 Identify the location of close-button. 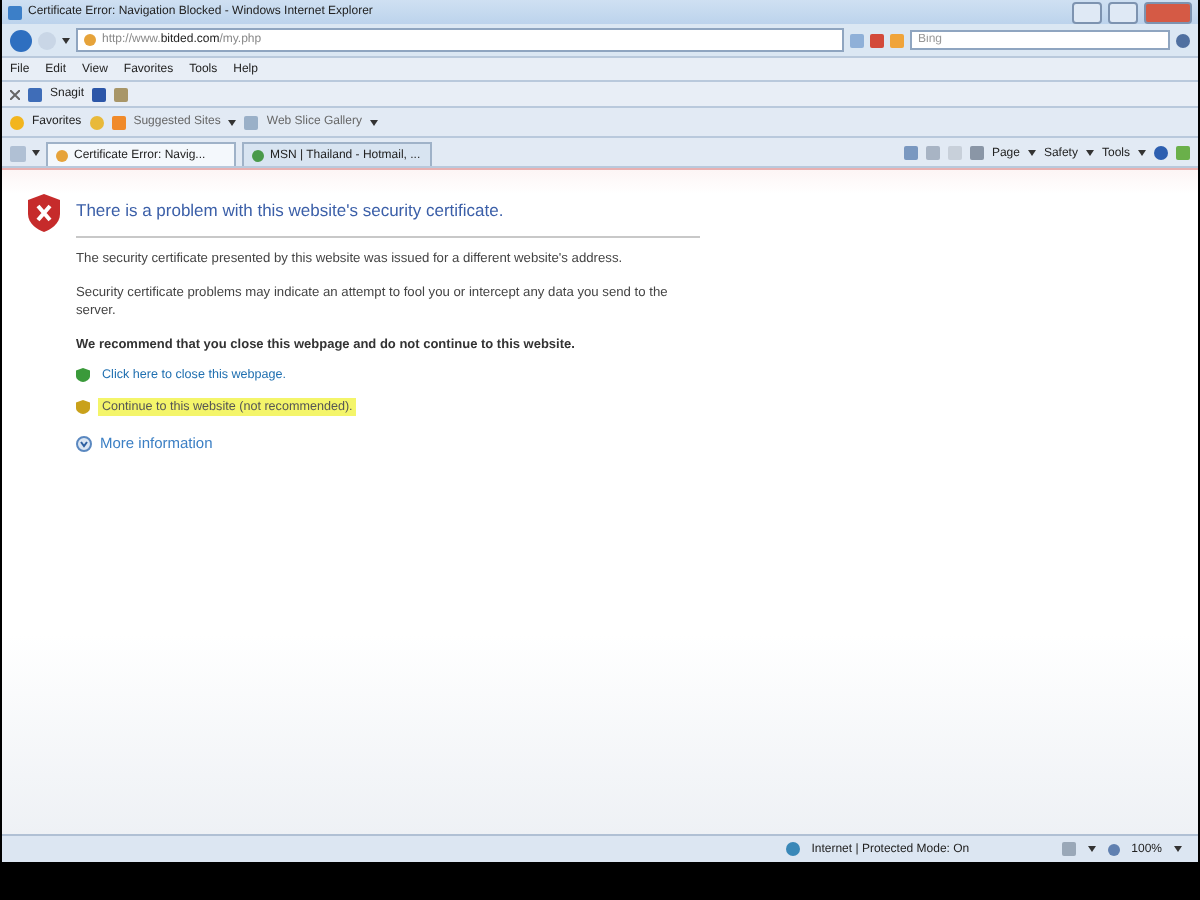
(1168, 12).